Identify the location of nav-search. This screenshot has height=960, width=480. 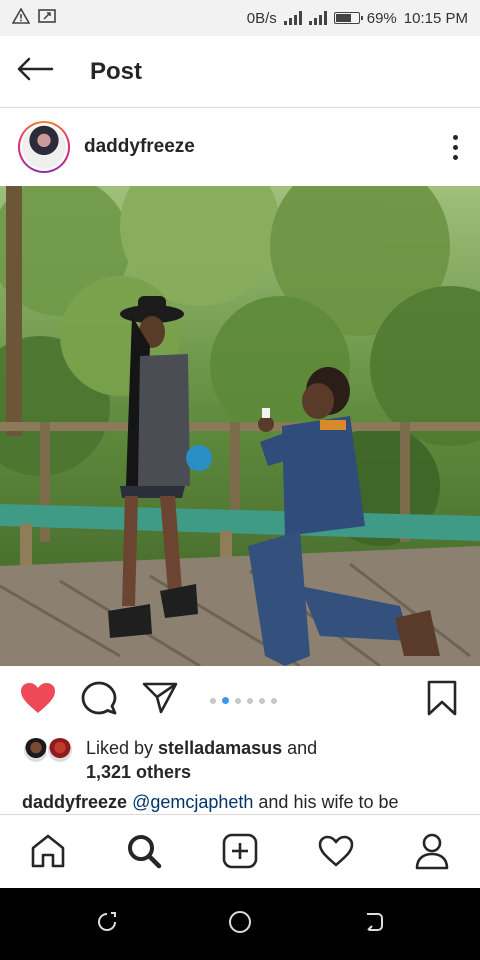
(144, 853).